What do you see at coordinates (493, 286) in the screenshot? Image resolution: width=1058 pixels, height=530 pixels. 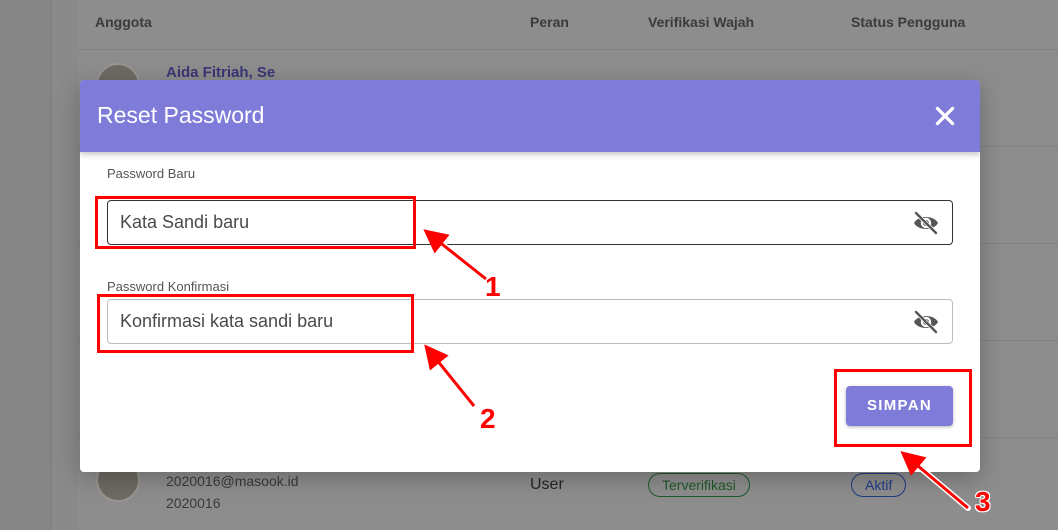 I see `annotation-number-1: 1` at bounding box center [493, 286].